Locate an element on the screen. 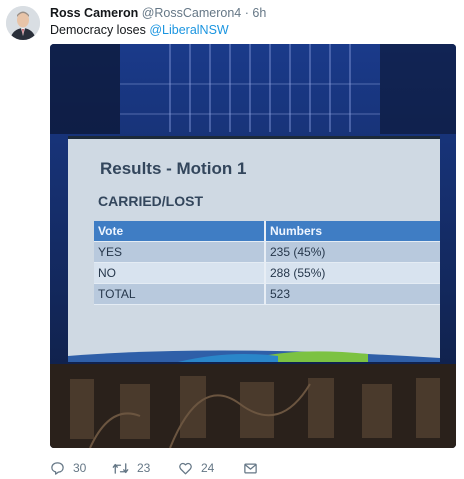  numbers-cell: 288 (55%) is located at coordinates (353, 273).